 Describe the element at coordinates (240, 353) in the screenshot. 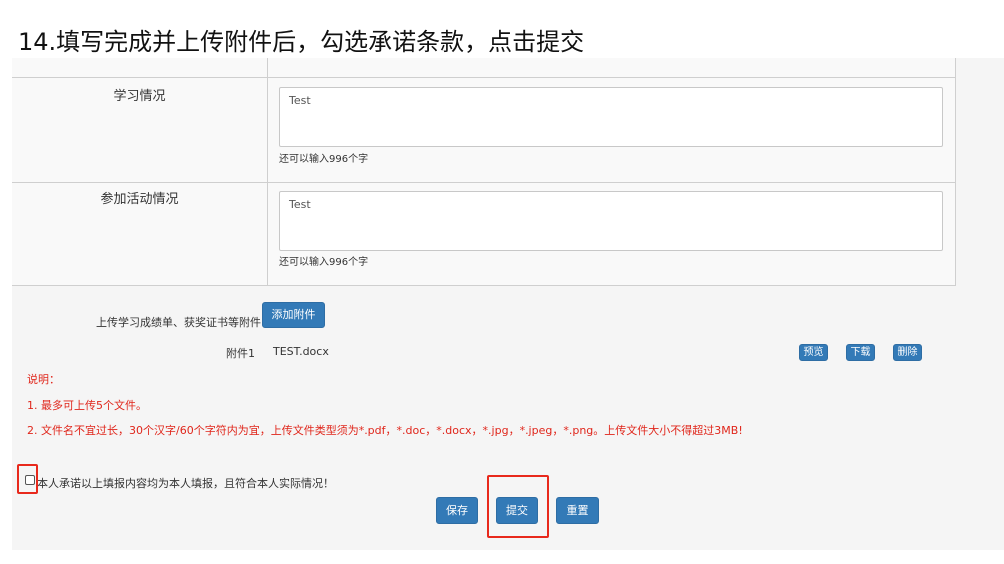

I see `attachment-label: 附件1` at that location.